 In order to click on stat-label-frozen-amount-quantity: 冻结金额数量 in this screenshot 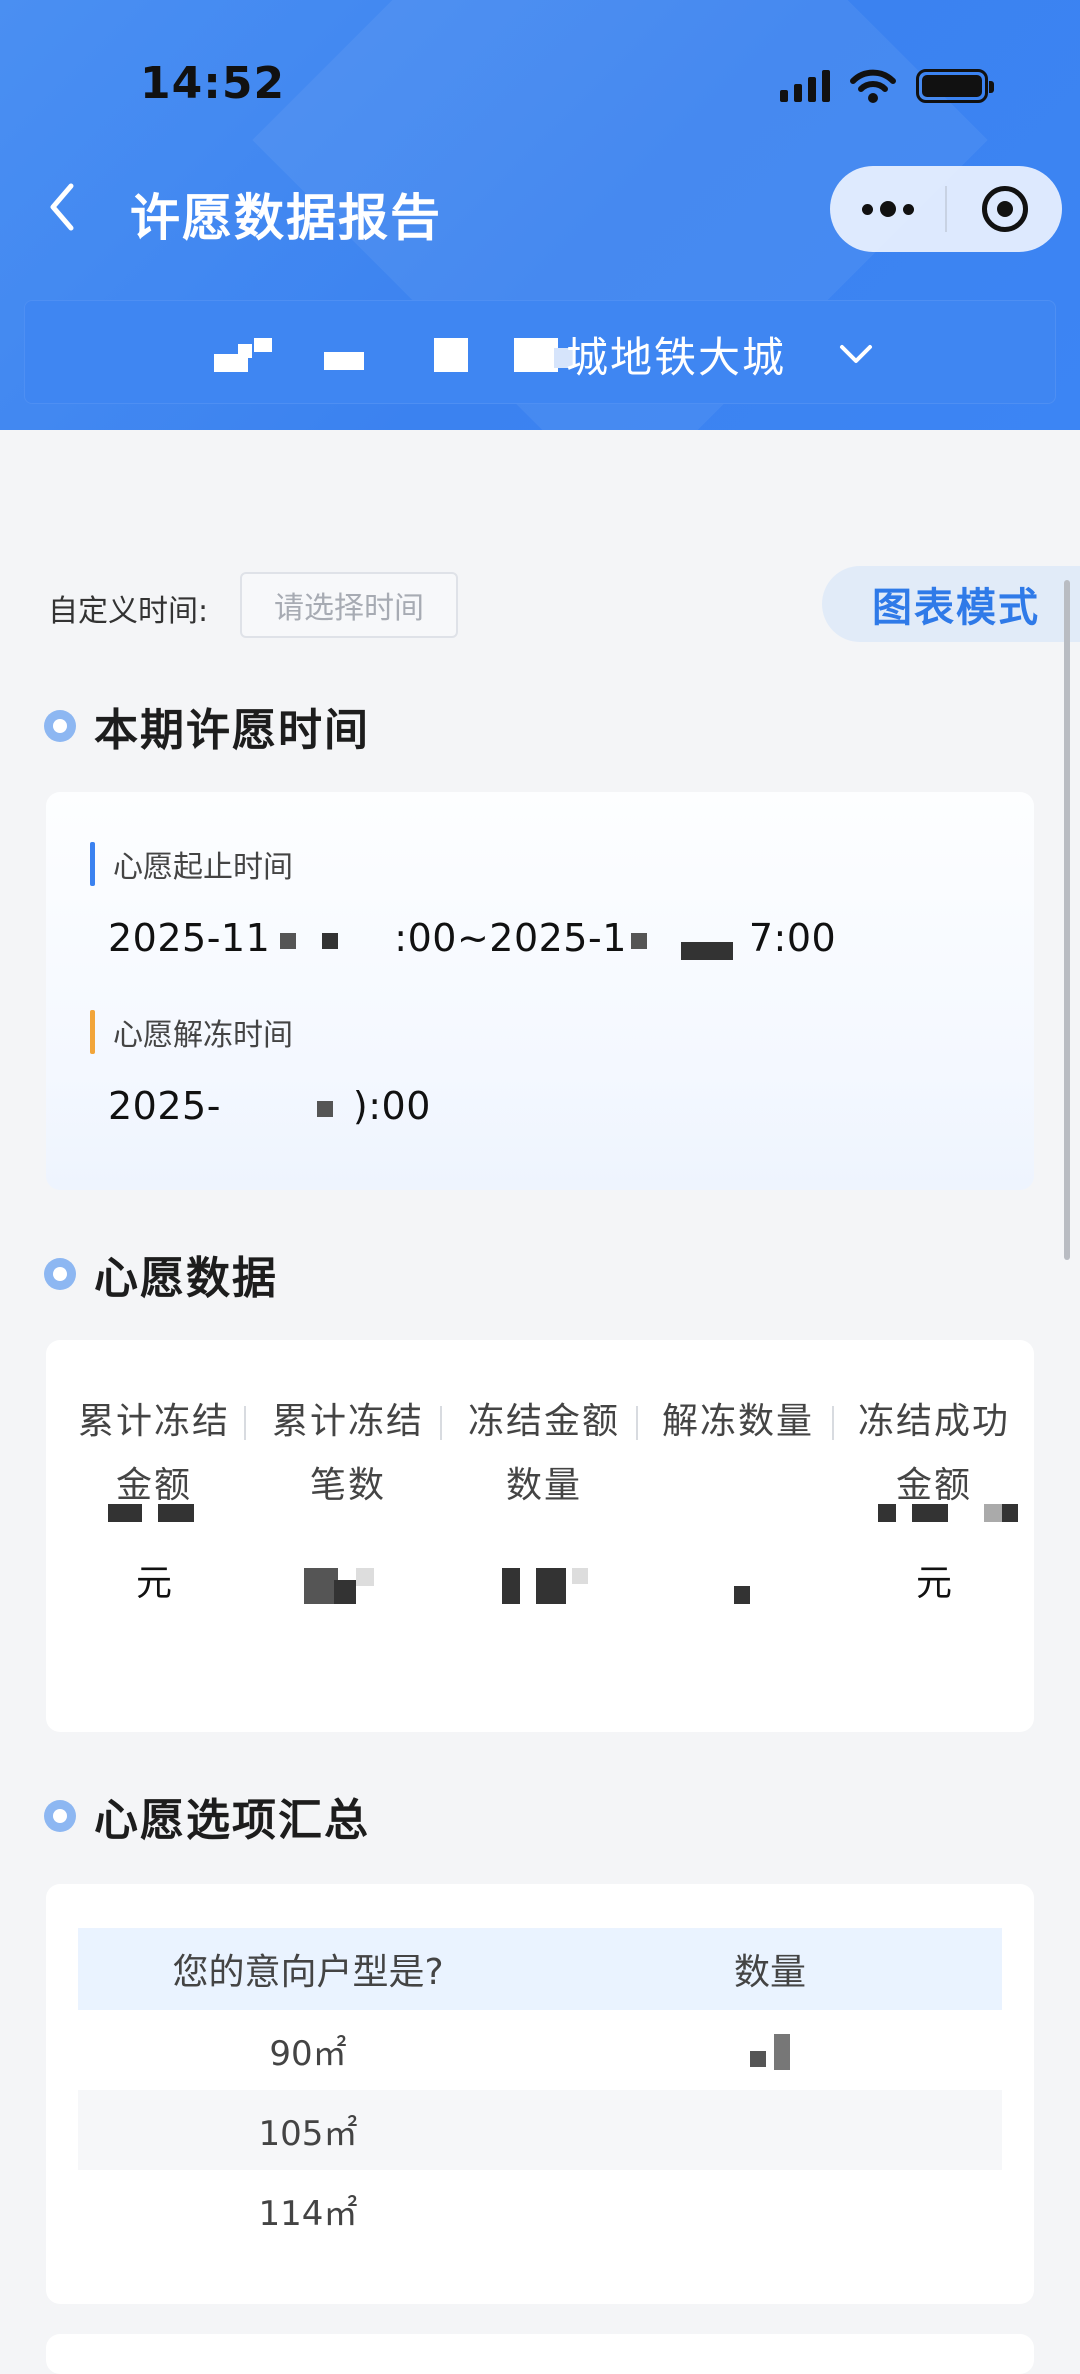, I will do `click(543, 1453)`.